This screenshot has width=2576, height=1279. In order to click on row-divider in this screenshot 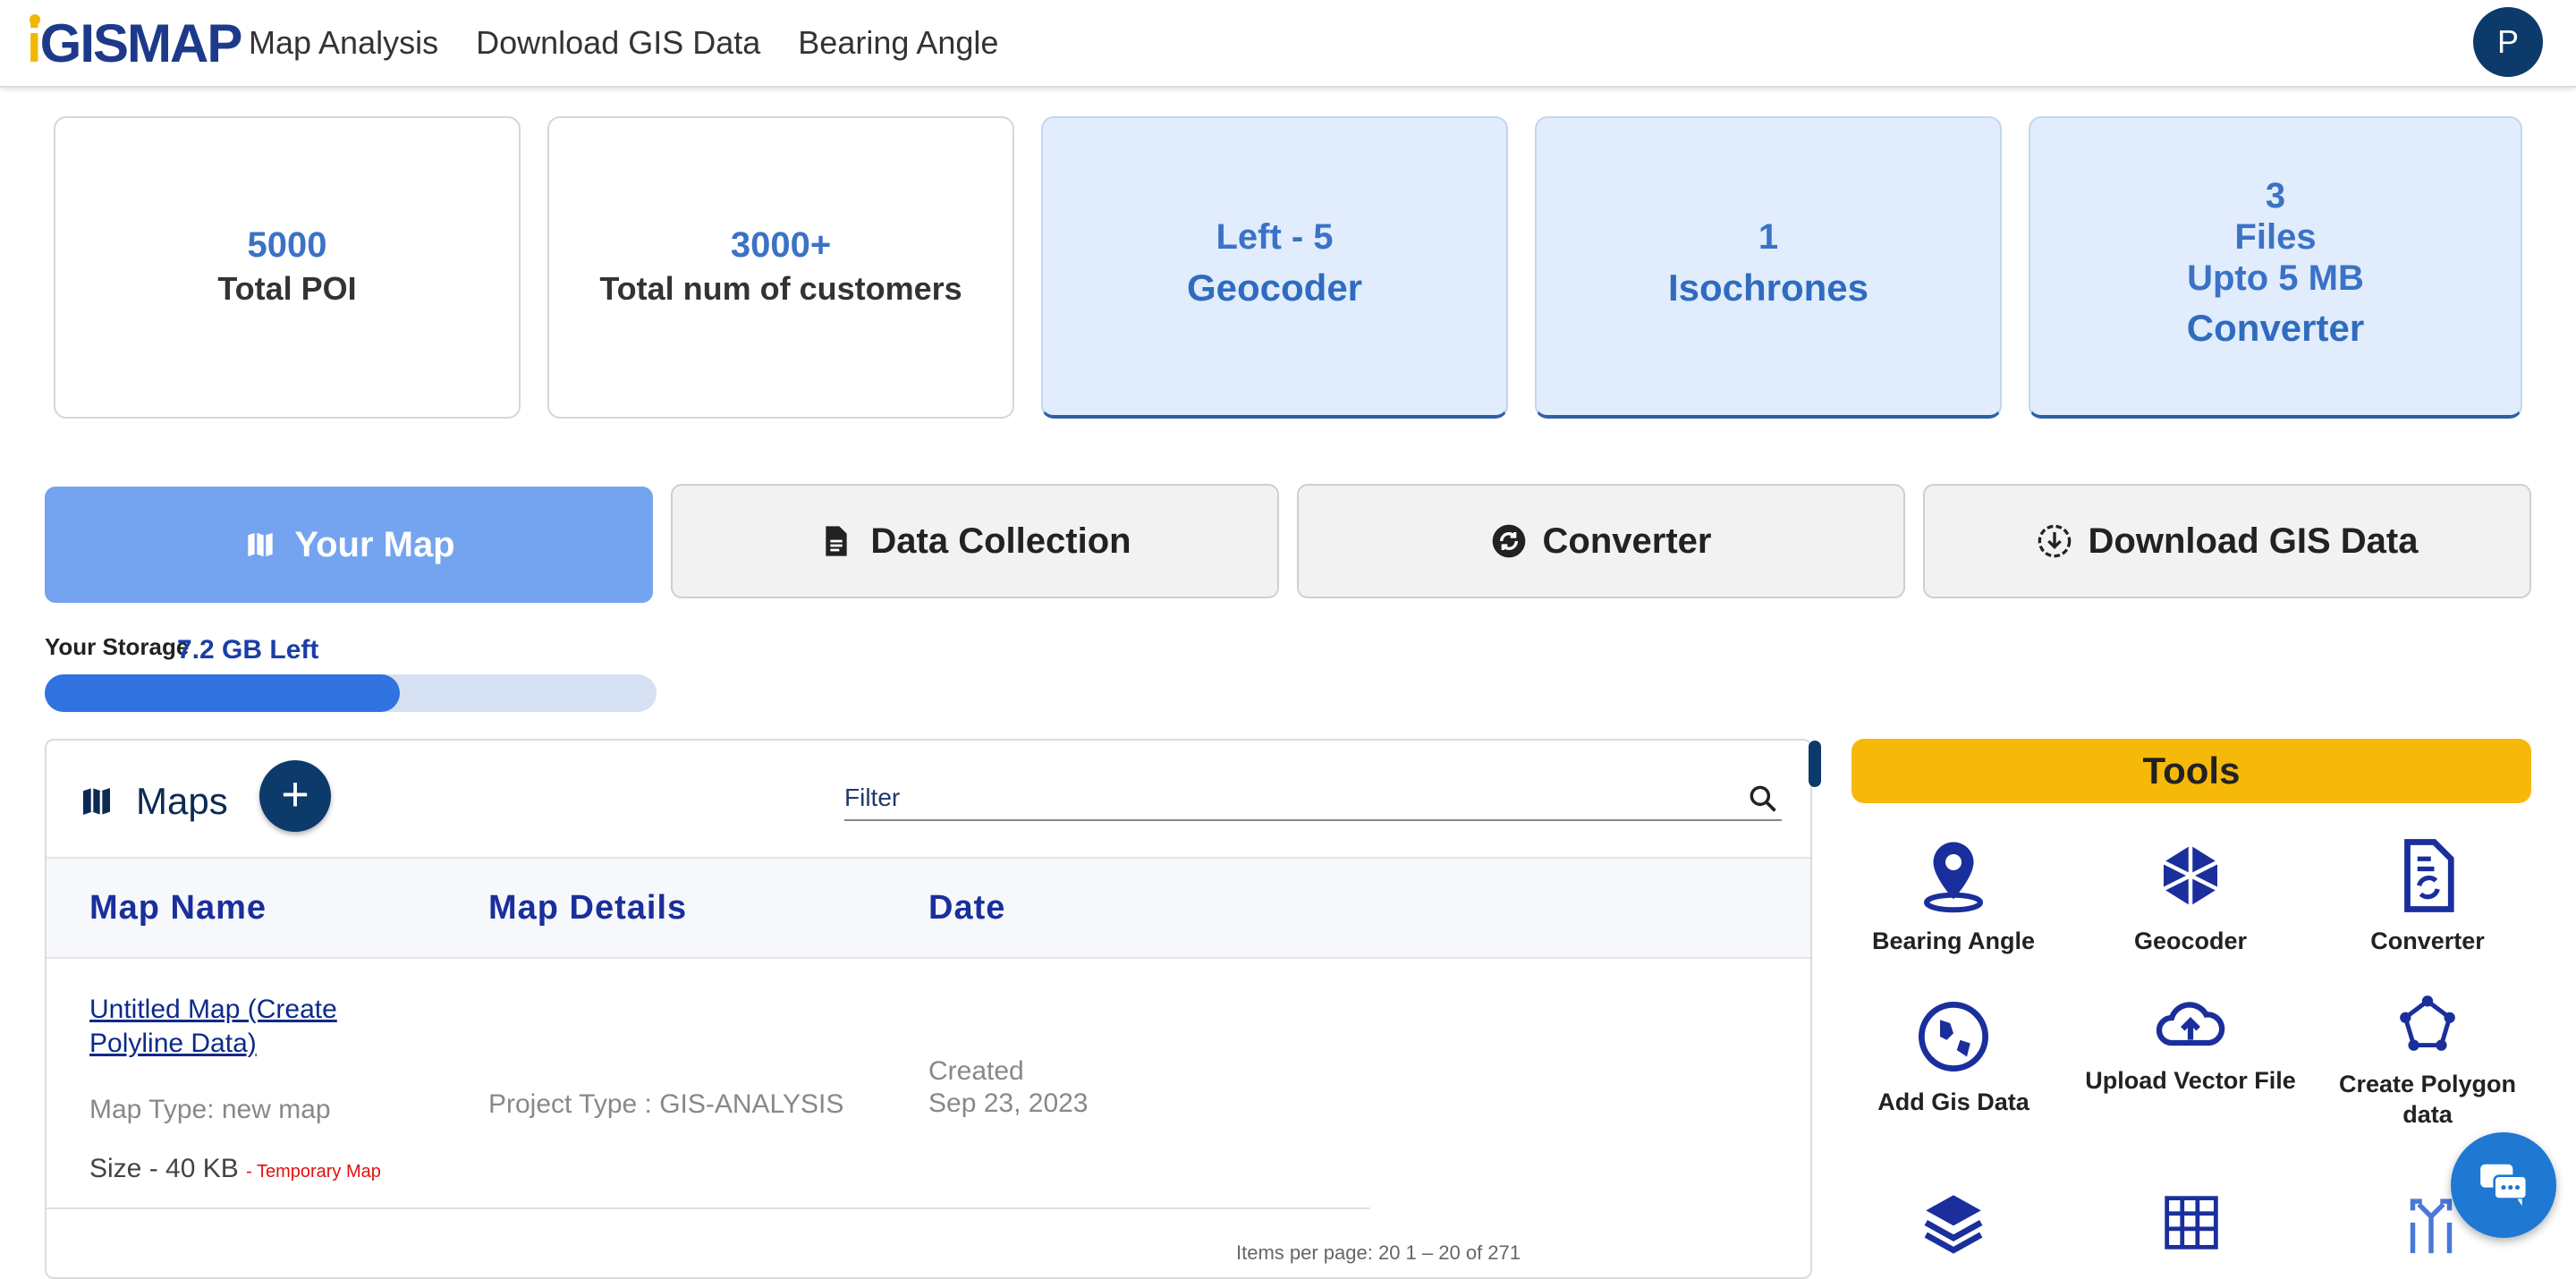, I will do `click(708, 1208)`.